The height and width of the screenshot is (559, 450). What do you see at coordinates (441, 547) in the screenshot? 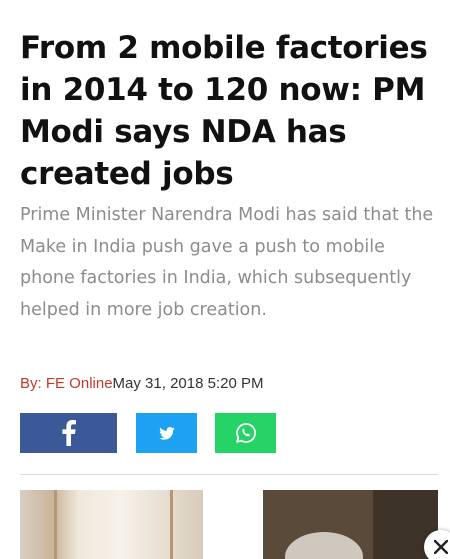
I see `close-icon` at bounding box center [441, 547].